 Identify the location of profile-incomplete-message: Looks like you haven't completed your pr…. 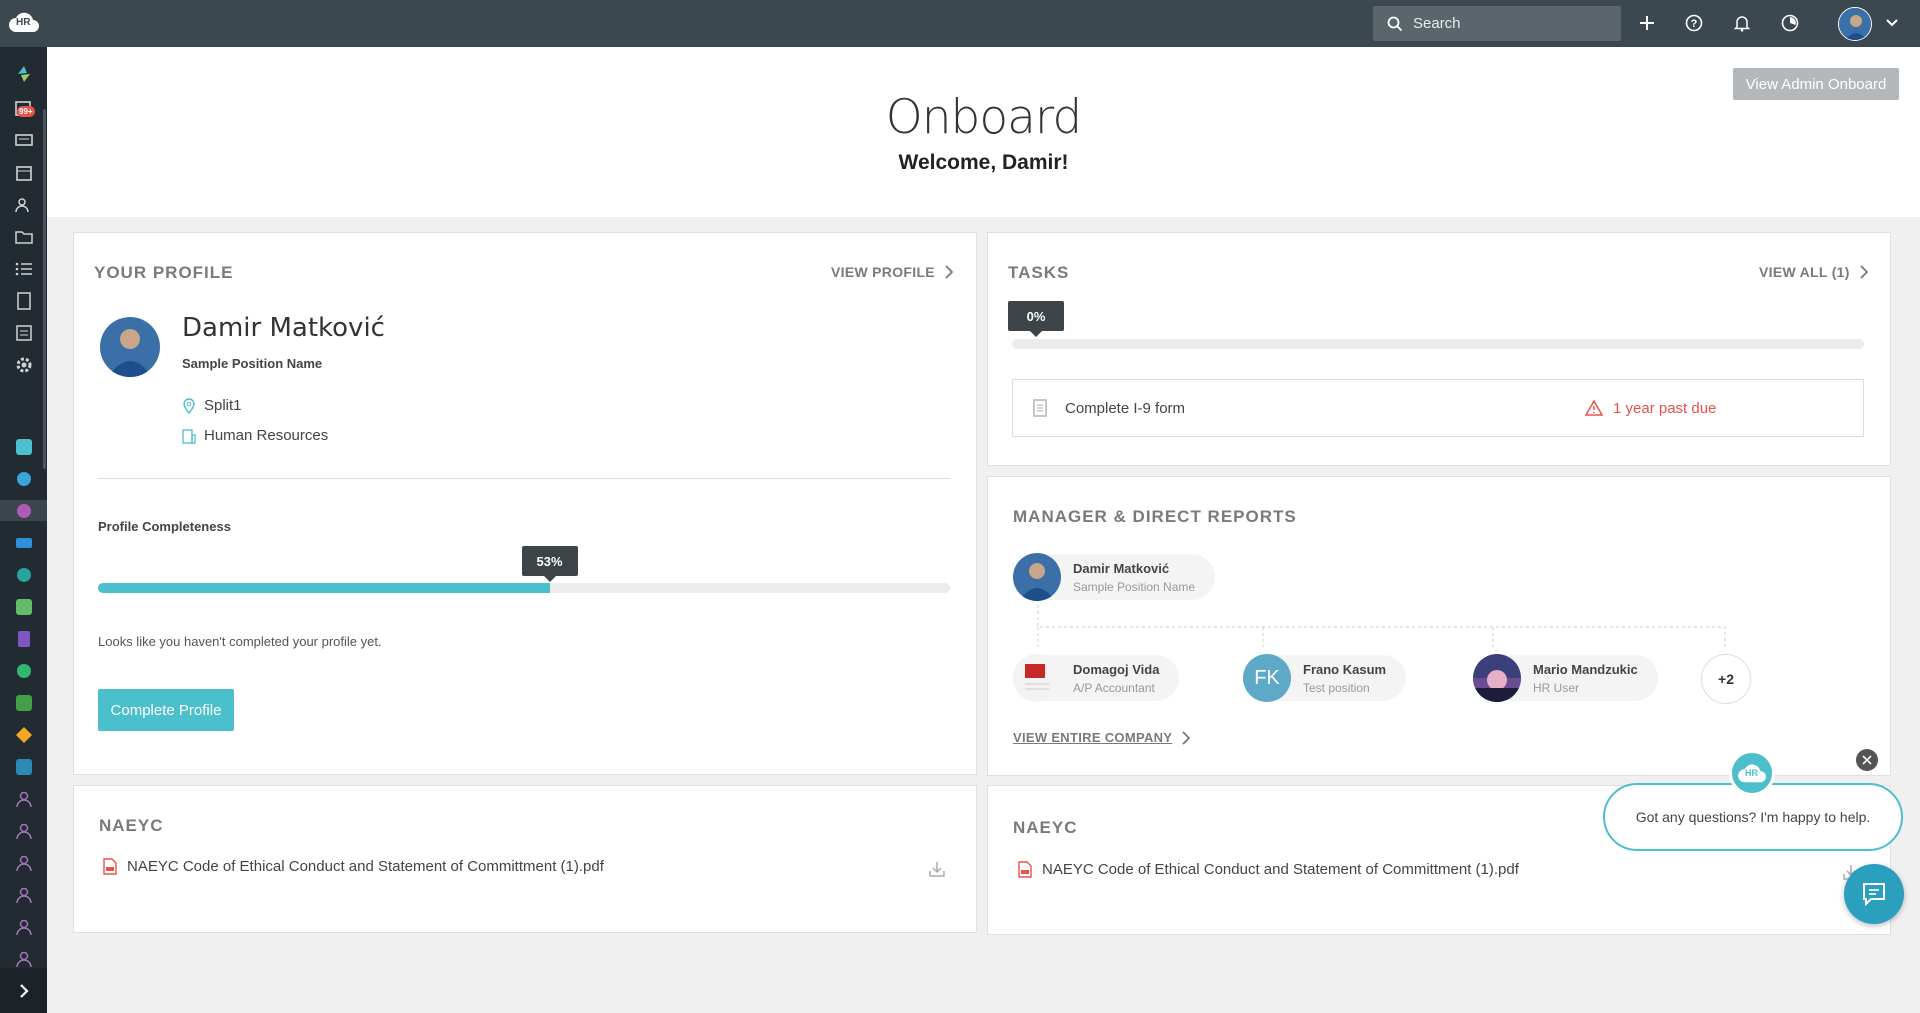
(240, 641).